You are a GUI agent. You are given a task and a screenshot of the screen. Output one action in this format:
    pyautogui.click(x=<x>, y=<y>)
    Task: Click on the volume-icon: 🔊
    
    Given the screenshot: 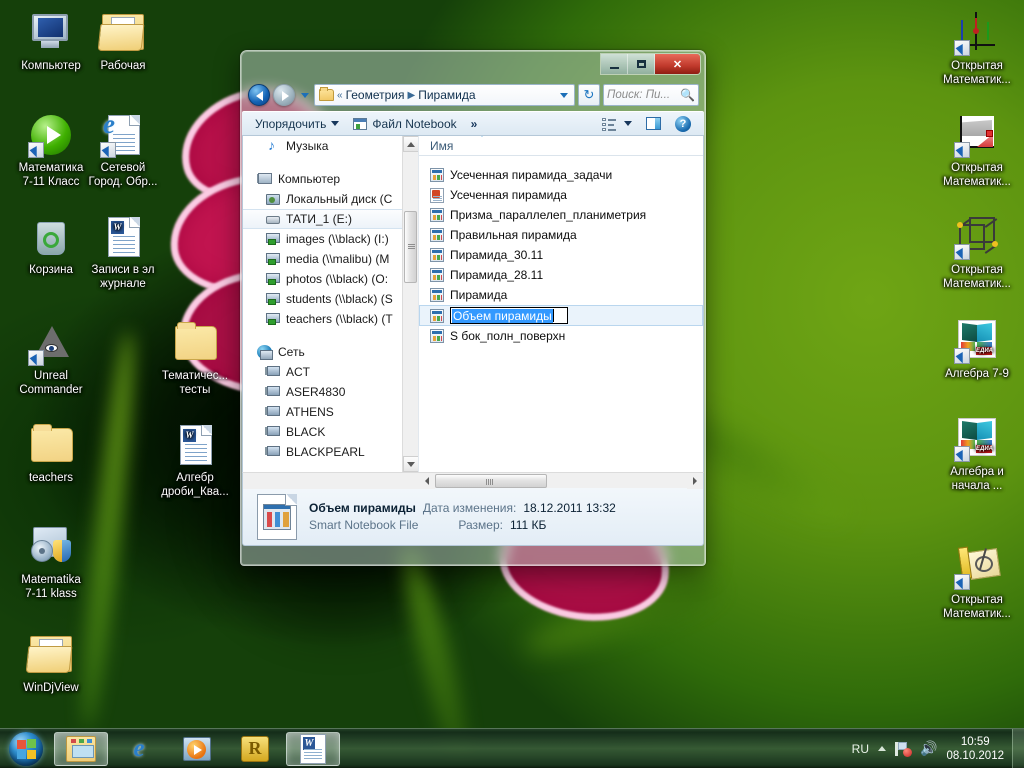 What is the action you would take?
    pyautogui.click(x=928, y=748)
    